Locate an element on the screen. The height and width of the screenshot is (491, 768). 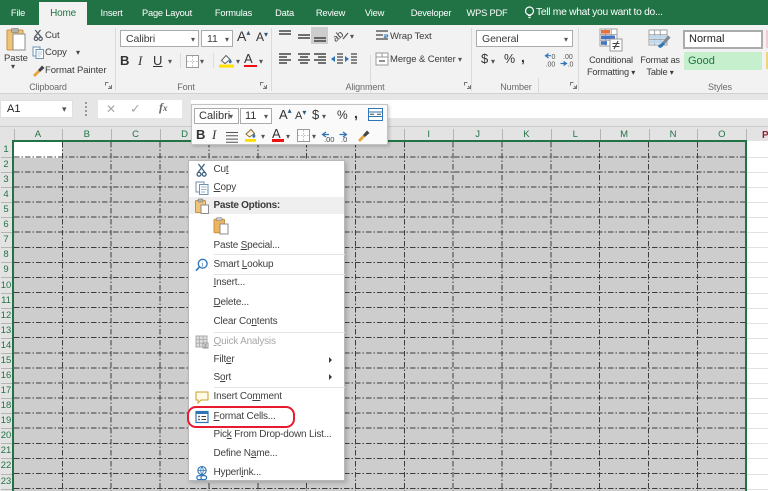
svg-text: ab is located at coordinates (340, 36).